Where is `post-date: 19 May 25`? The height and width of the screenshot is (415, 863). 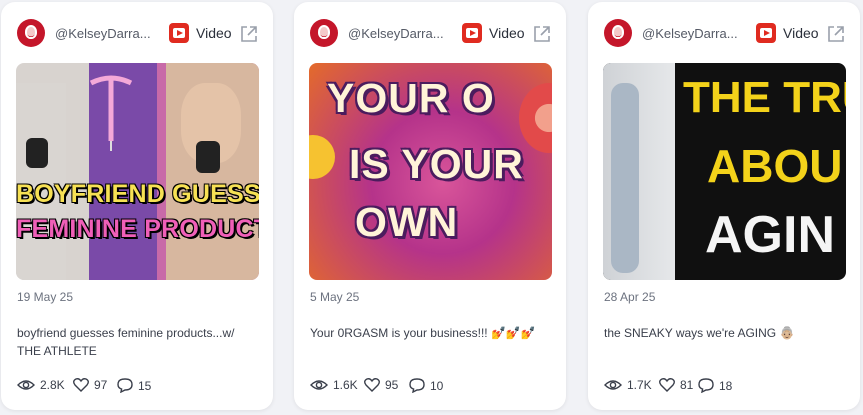
post-date: 19 May 25 is located at coordinates (45, 297).